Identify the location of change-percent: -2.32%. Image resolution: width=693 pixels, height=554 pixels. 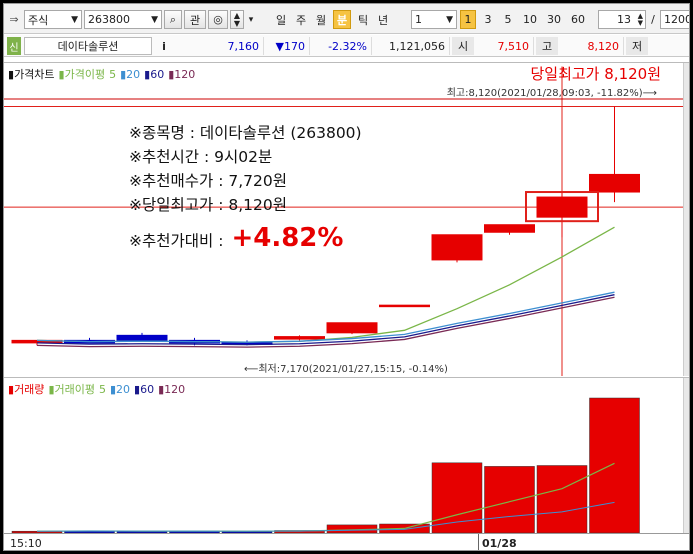
(342, 46).